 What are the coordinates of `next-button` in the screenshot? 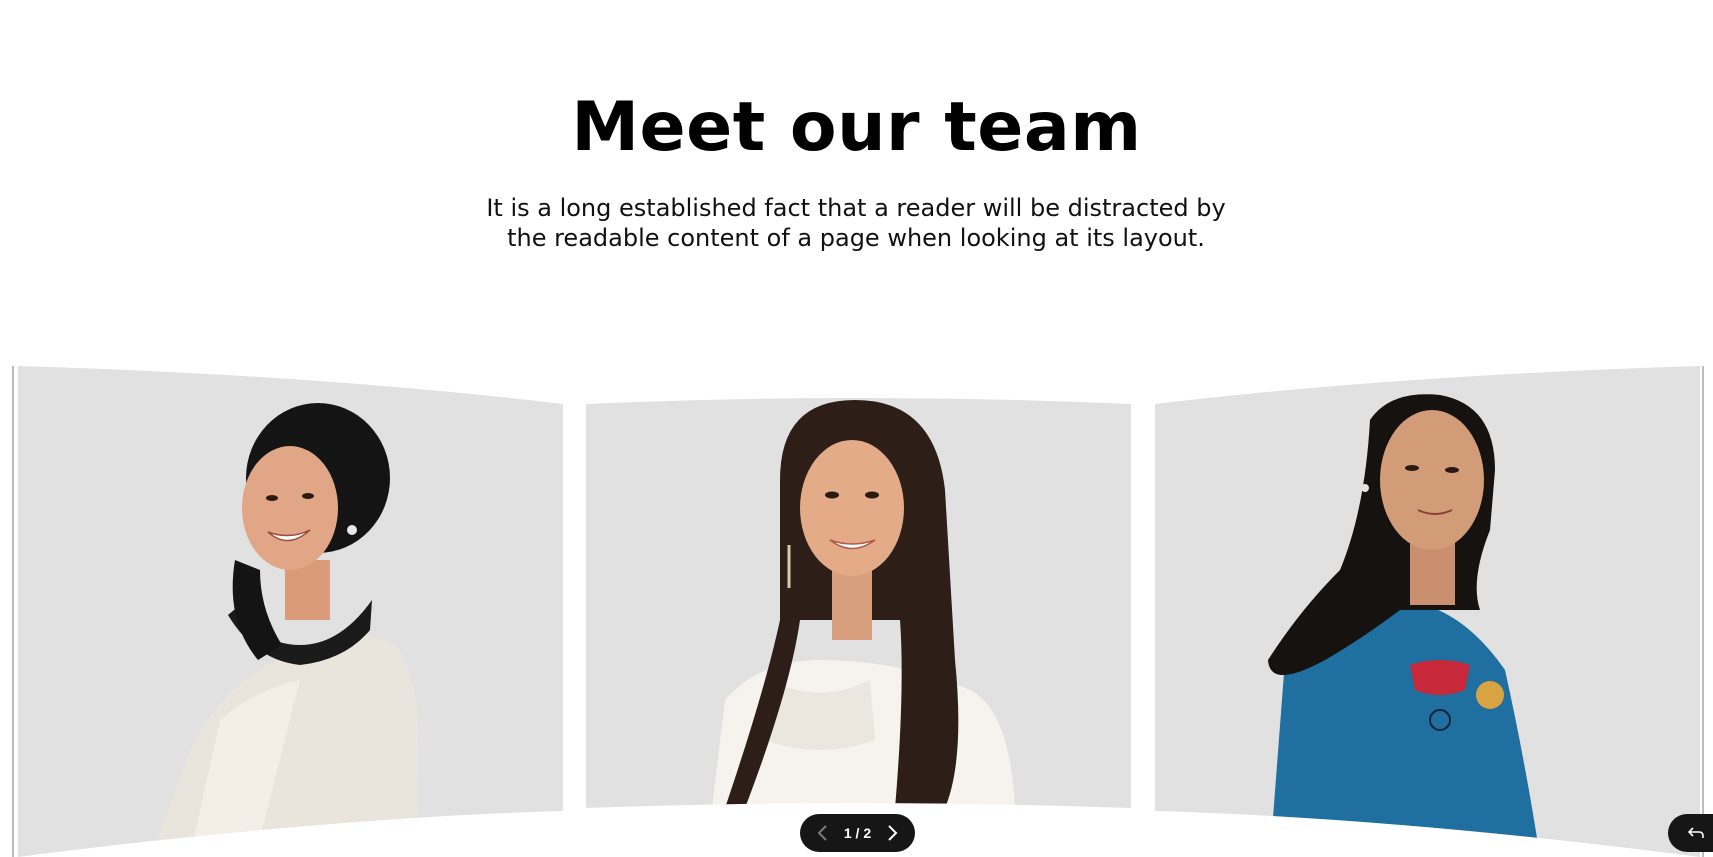 It's located at (892, 833).